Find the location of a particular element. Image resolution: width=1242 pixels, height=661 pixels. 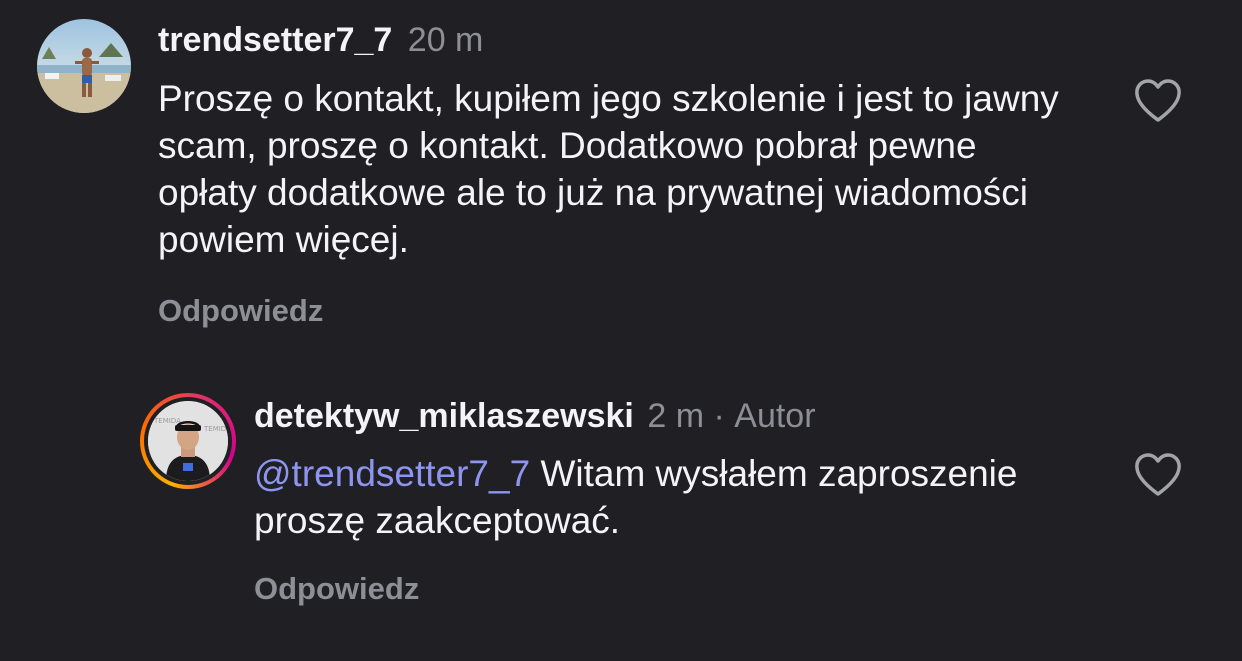

avatar-logo-text: TEMIDA is located at coordinates (167, 421).